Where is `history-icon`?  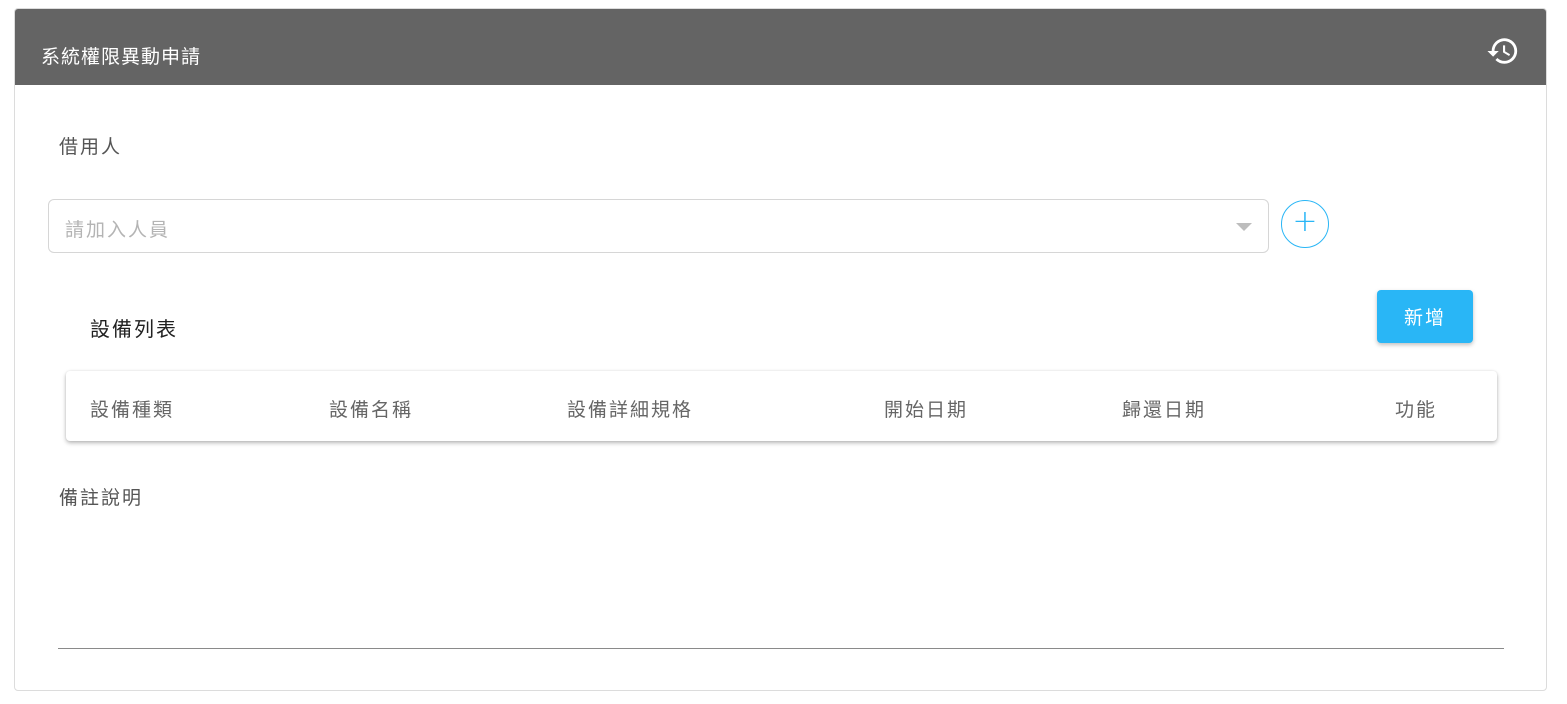 history-icon is located at coordinates (1503, 51).